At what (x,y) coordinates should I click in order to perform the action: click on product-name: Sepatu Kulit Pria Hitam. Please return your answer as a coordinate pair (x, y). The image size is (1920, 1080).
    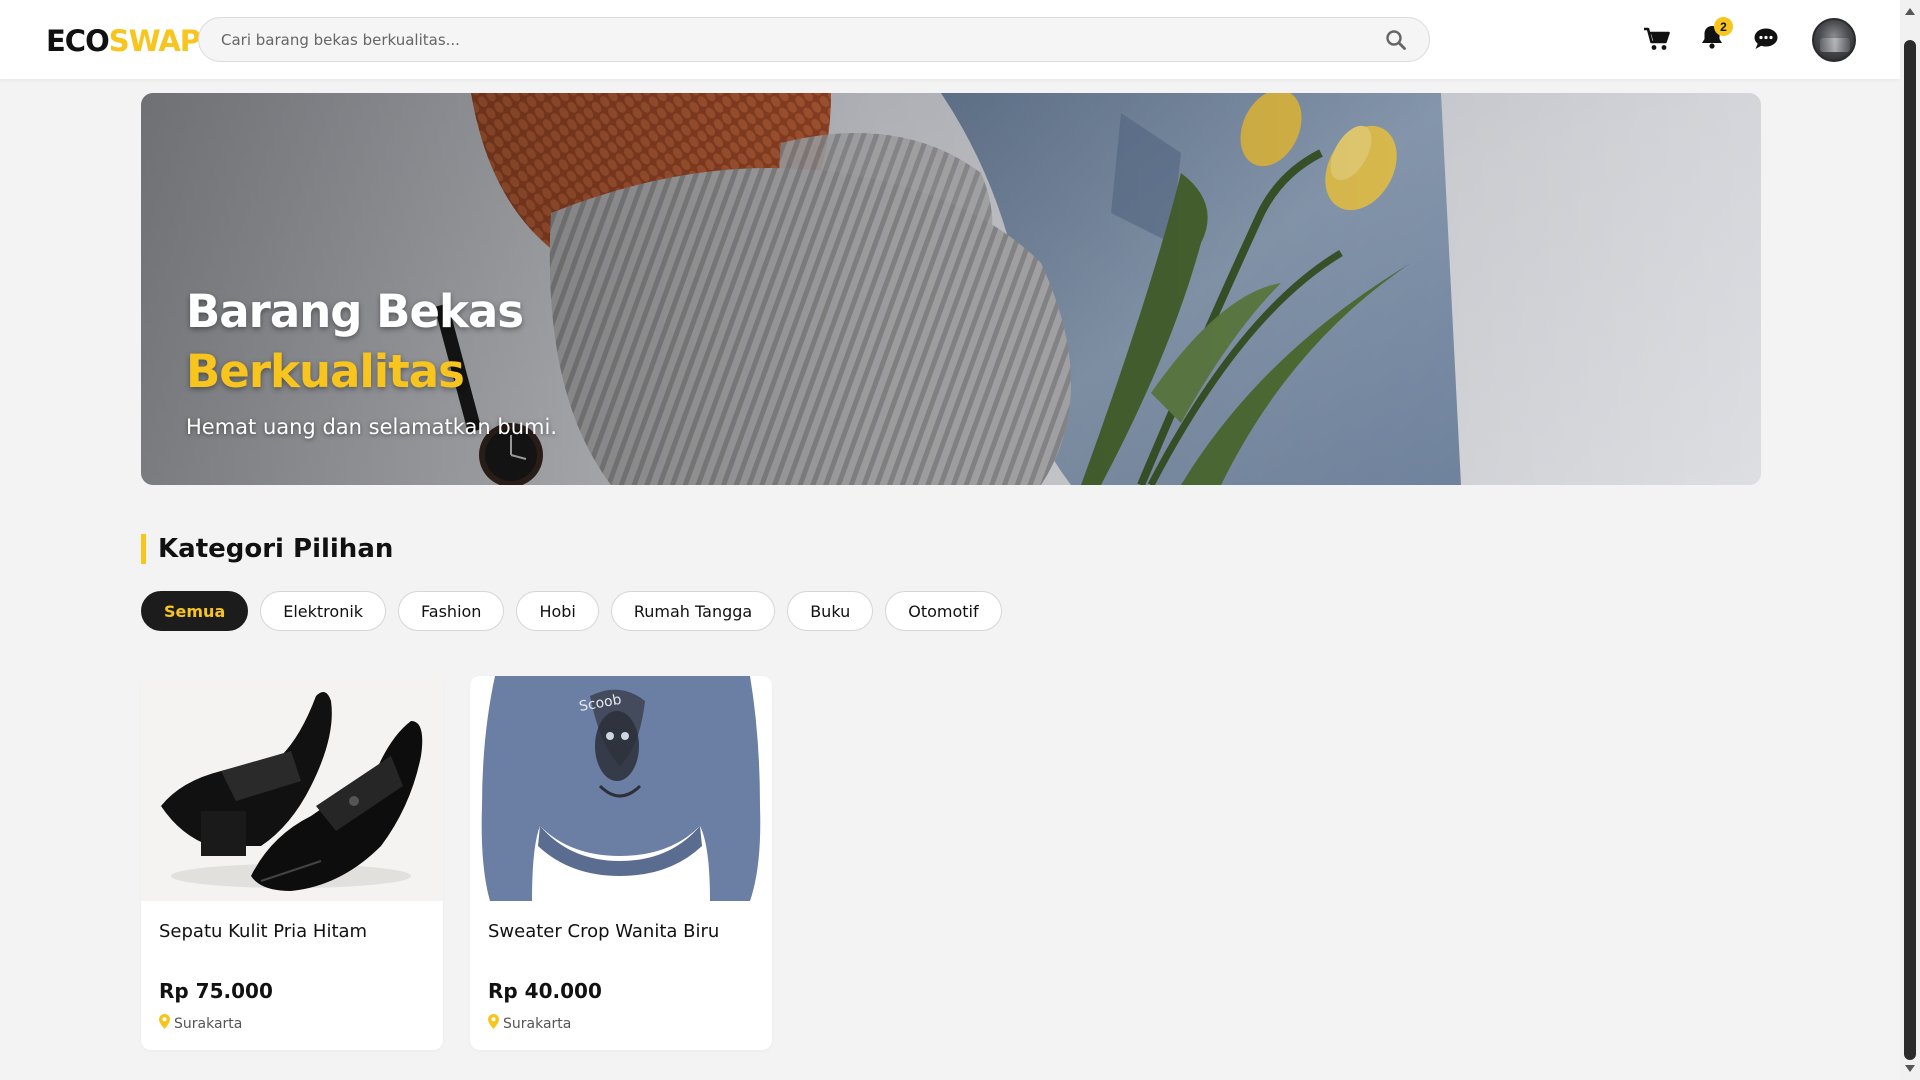
    Looking at the image, I should click on (263, 931).